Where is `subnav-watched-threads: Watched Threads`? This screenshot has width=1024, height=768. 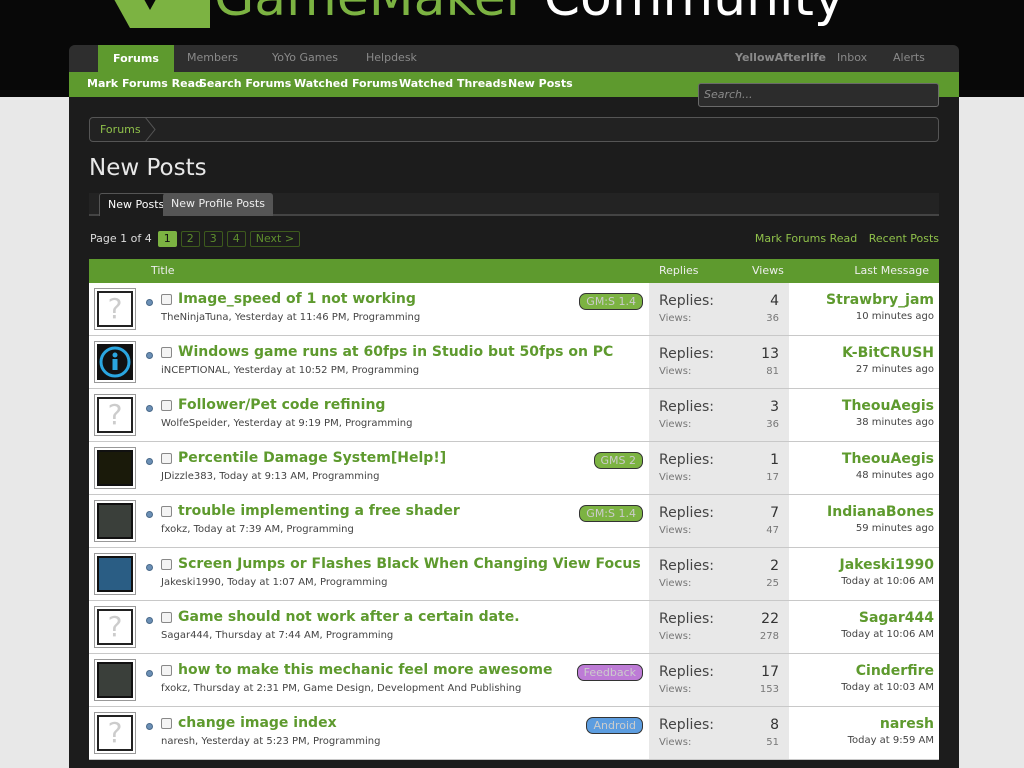
subnav-watched-threads: Watched Threads is located at coordinates (453, 84).